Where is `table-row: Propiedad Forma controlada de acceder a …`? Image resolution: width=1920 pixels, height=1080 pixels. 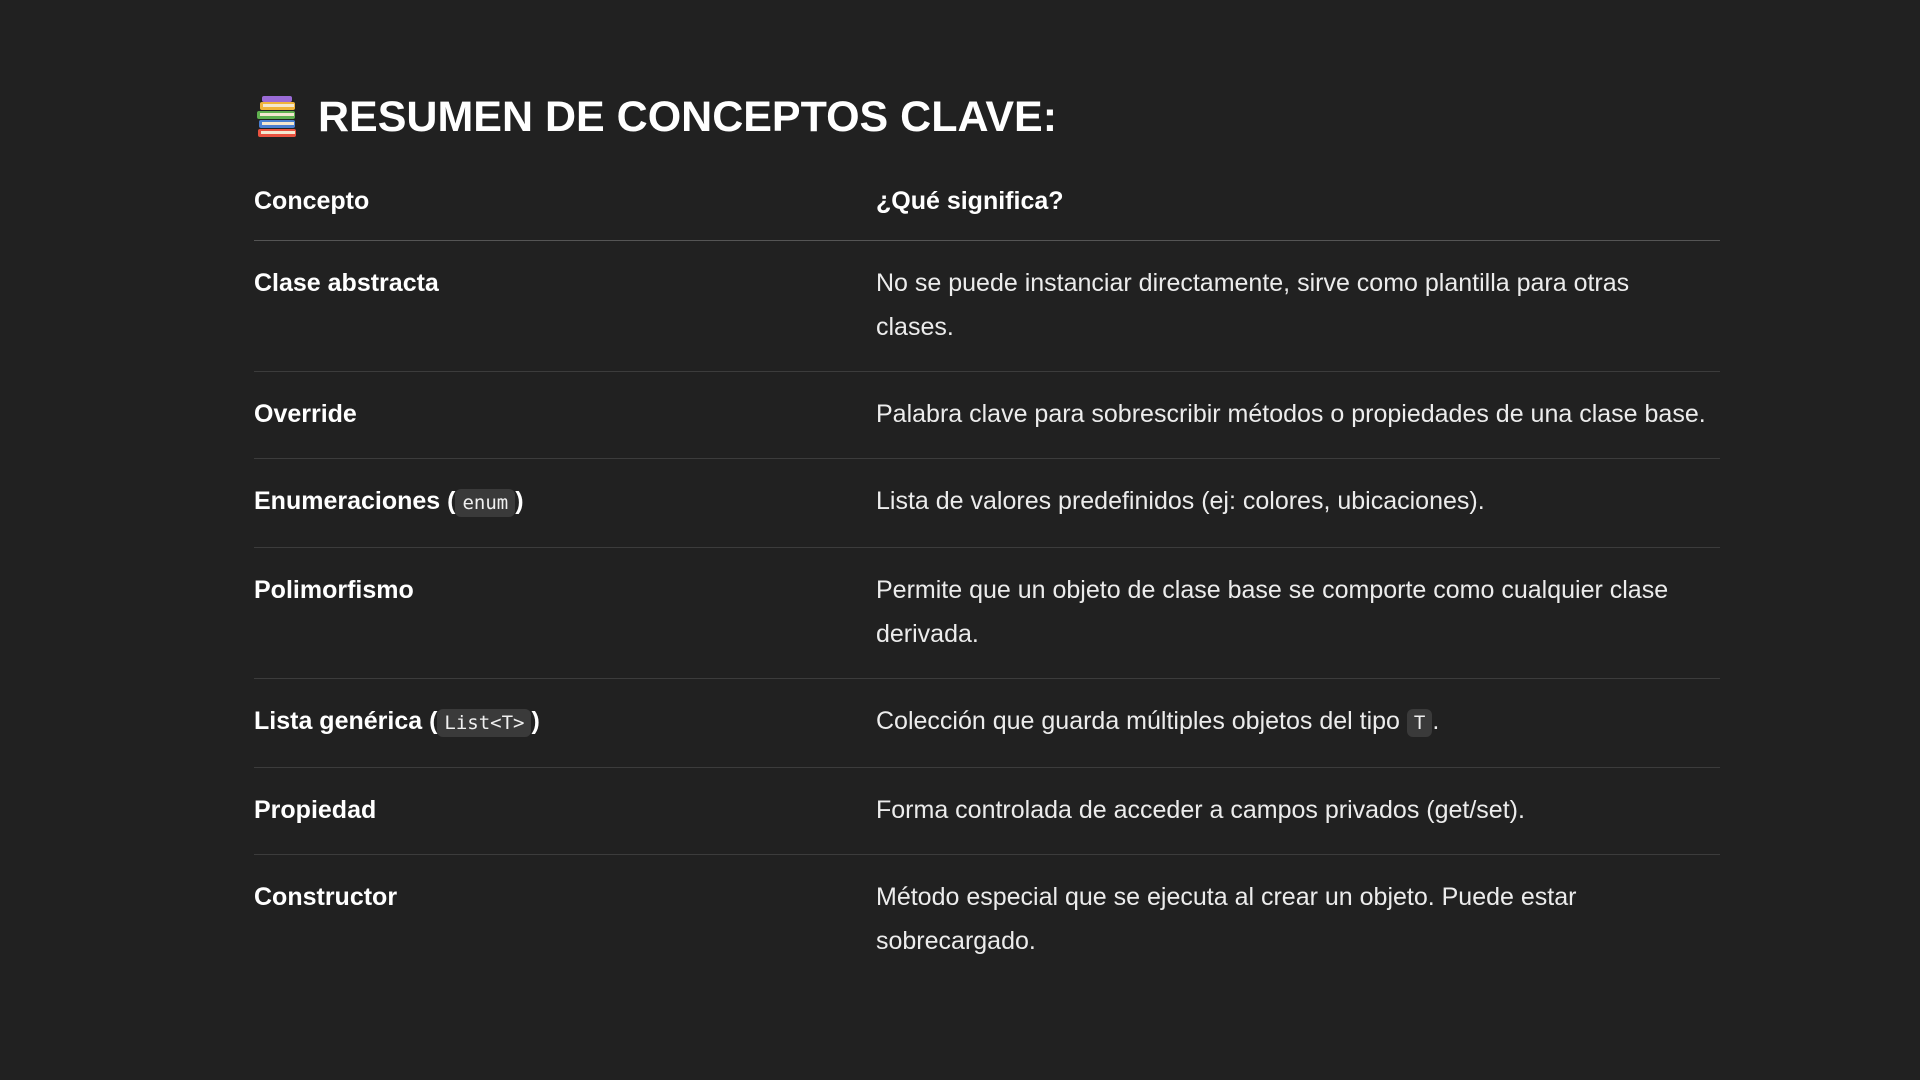
table-row: Propiedad Forma controlada de acceder a … is located at coordinates (987, 811).